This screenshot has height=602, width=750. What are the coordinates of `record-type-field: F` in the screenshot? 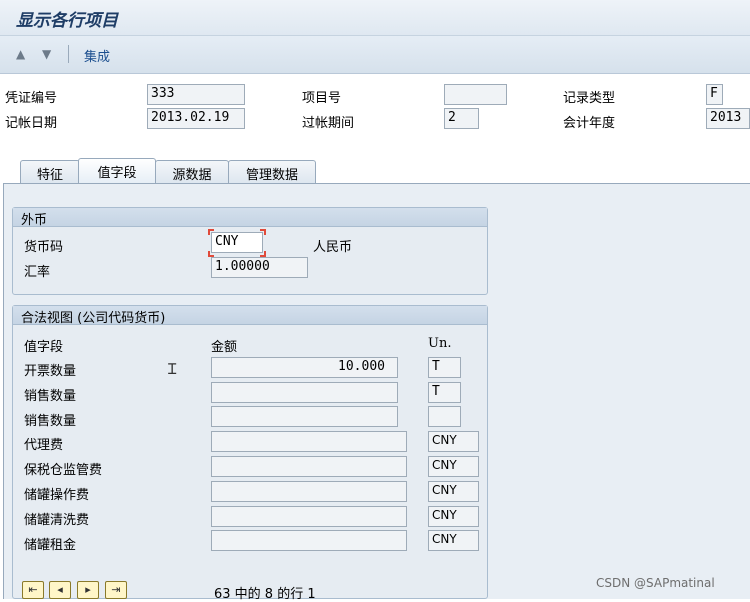 It's located at (714, 94).